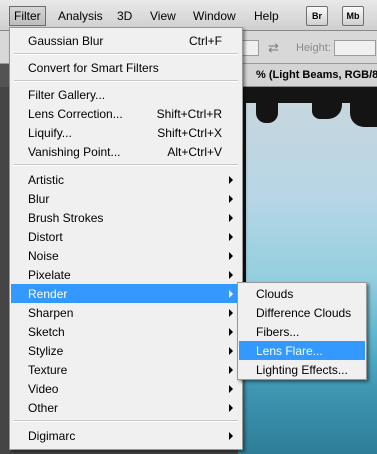 This screenshot has width=377, height=454. Describe the element at coordinates (126, 388) in the screenshot. I see `menu-item-video: Video` at that location.